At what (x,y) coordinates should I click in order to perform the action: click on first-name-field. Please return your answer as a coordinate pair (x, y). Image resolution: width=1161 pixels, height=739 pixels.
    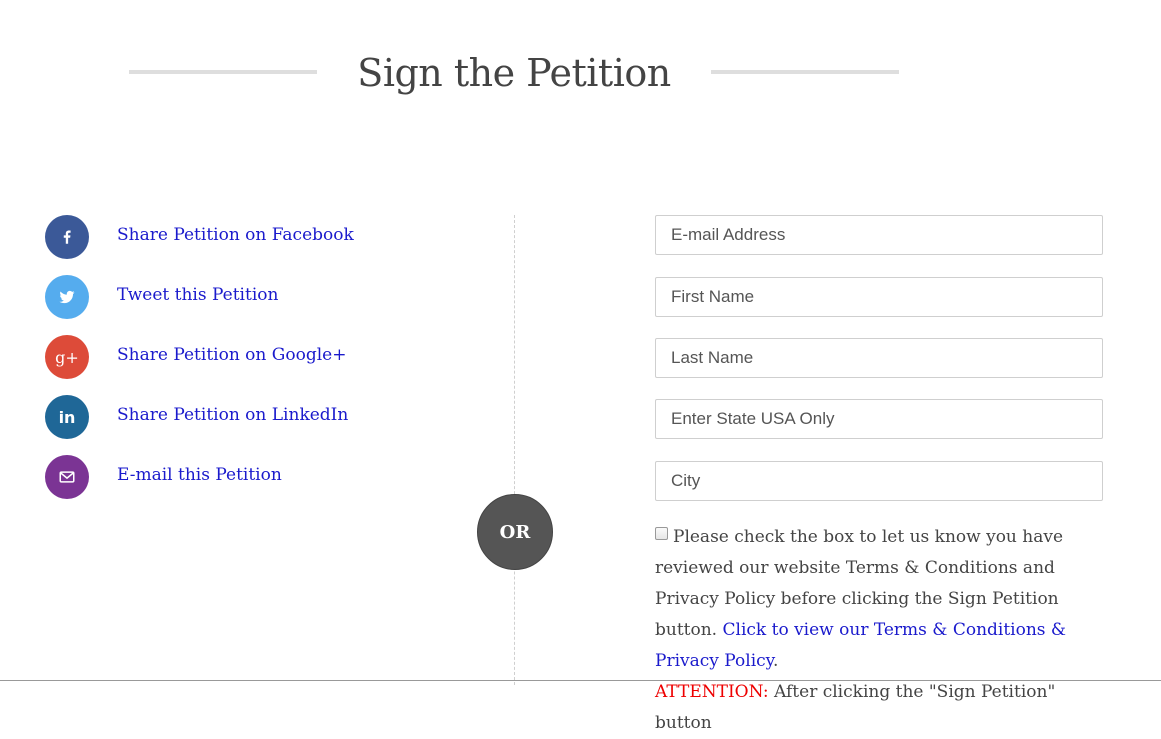
    Looking at the image, I should click on (879, 297).